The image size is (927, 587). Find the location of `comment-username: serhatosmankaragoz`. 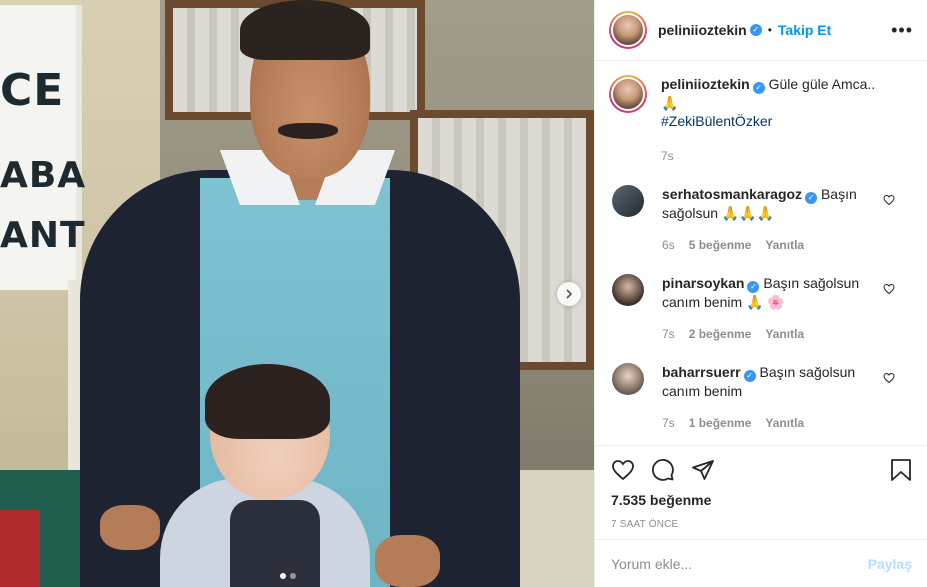

comment-username: serhatosmankaragoz is located at coordinates (732, 194).